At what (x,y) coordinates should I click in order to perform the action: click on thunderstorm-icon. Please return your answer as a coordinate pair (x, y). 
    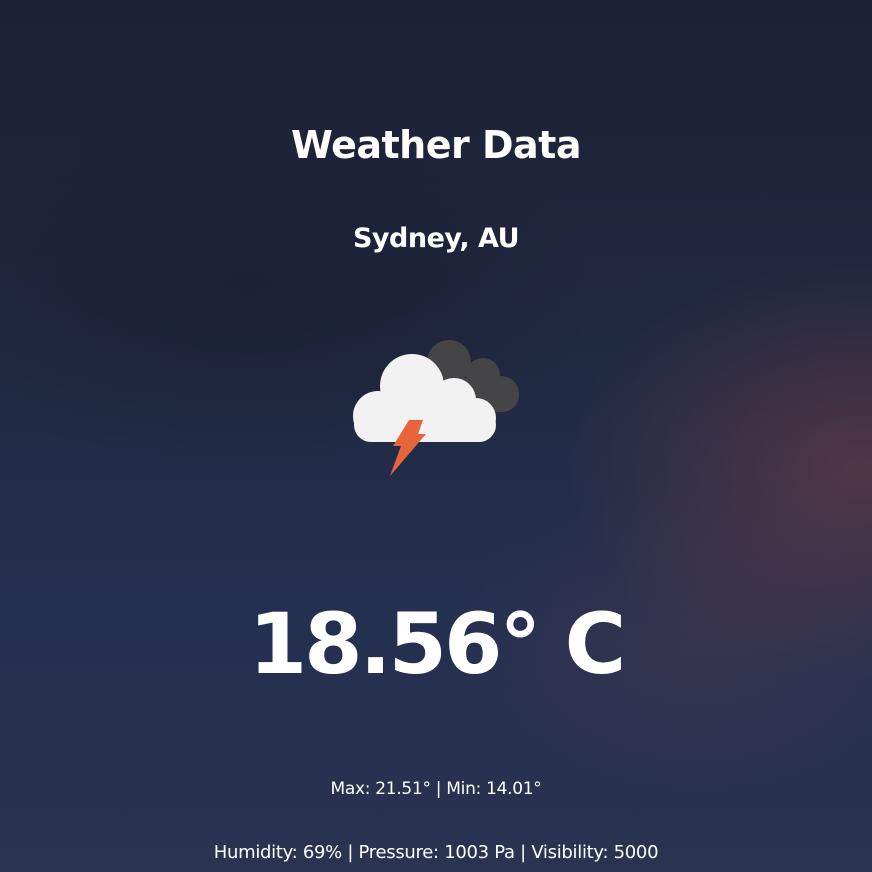
    Looking at the image, I should click on (436, 405).